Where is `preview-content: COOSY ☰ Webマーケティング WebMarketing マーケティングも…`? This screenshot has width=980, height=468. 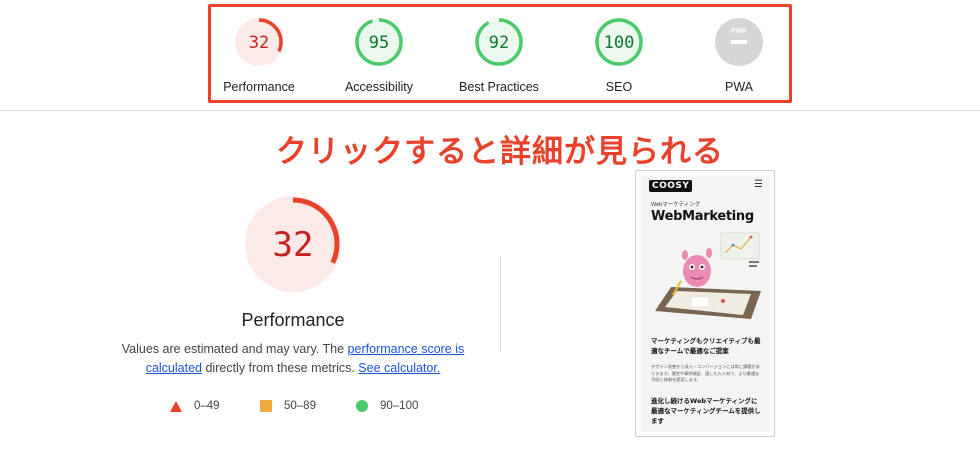
preview-content: COOSY ☰ Webマーケティング WebMarketing マーケティングも… is located at coordinates (705, 304).